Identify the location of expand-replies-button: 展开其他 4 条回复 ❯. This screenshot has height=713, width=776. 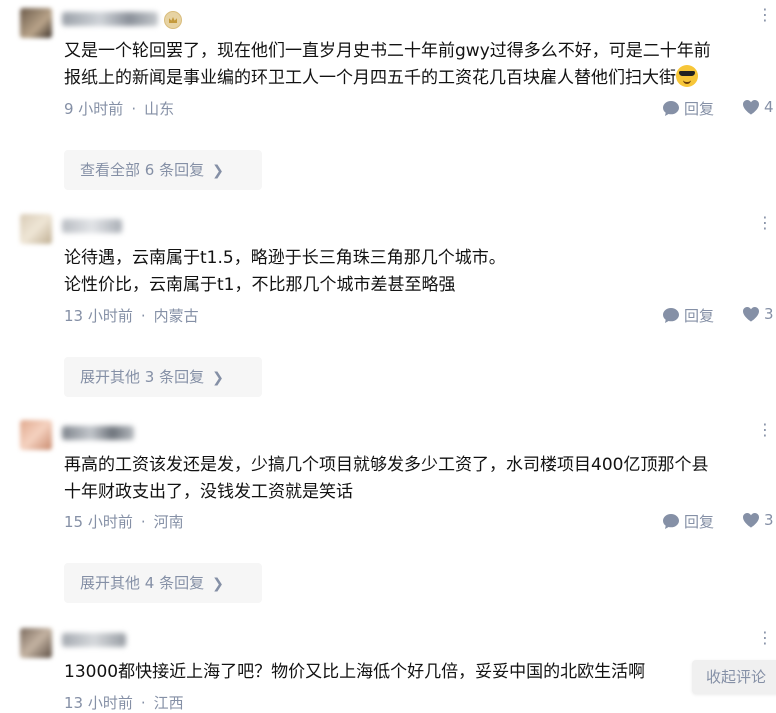
(163, 583).